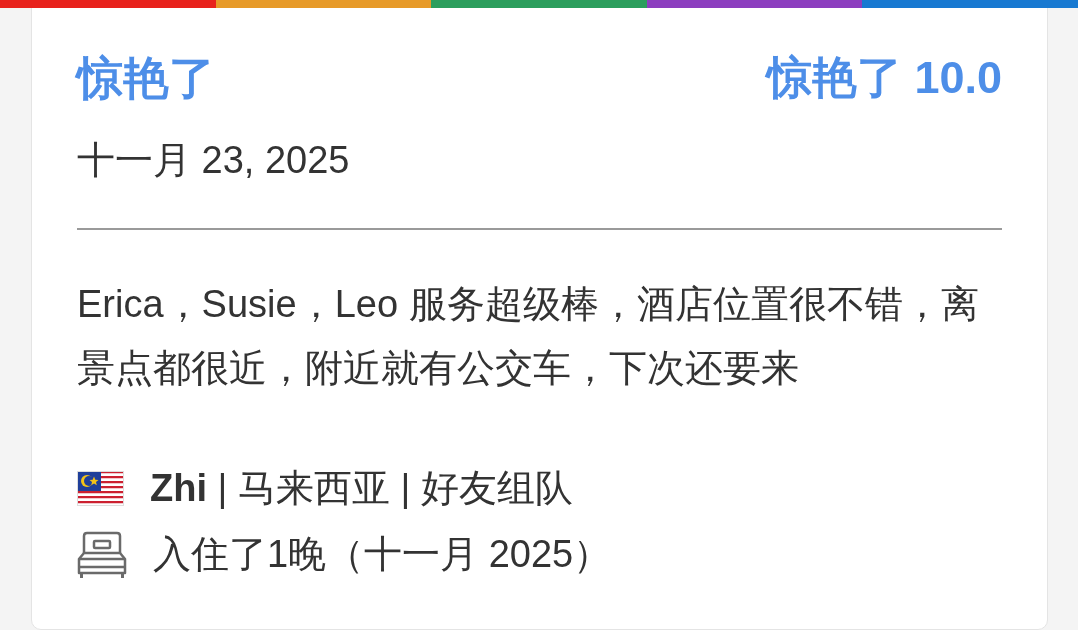 The image size is (1078, 630). What do you see at coordinates (214, 160) in the screenshot?
I see `review-date: 十一月 23, 2025` at bounding box center [214, 160].